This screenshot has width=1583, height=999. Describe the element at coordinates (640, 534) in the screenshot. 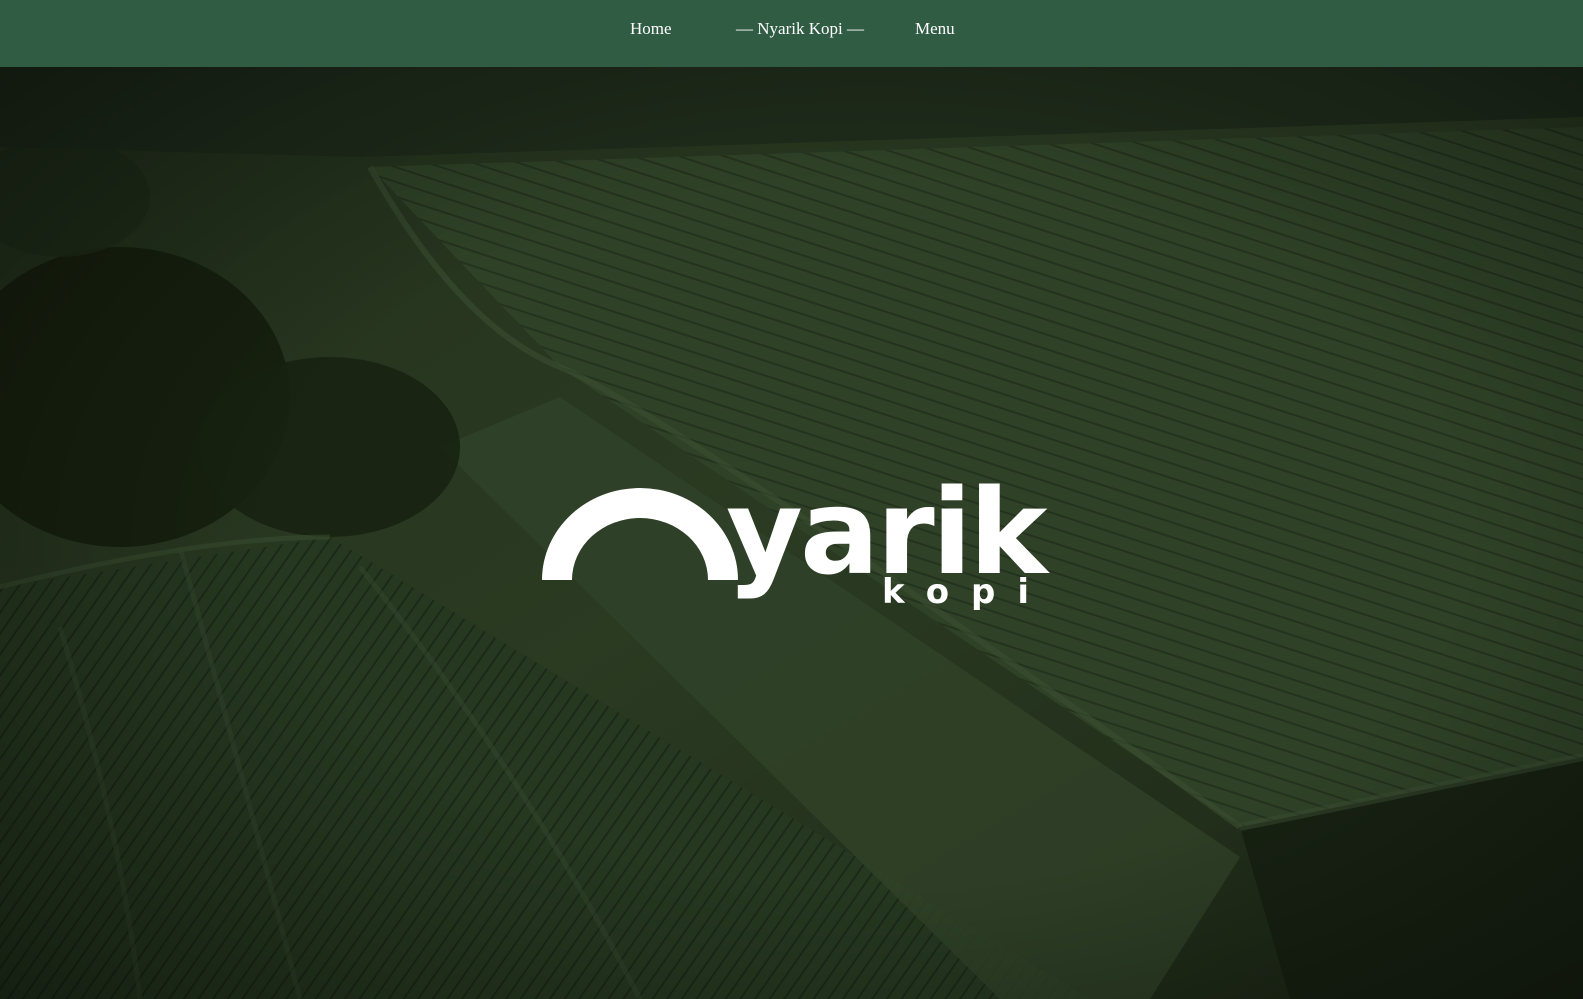

I see `logo-arch-n-icon` at that location.